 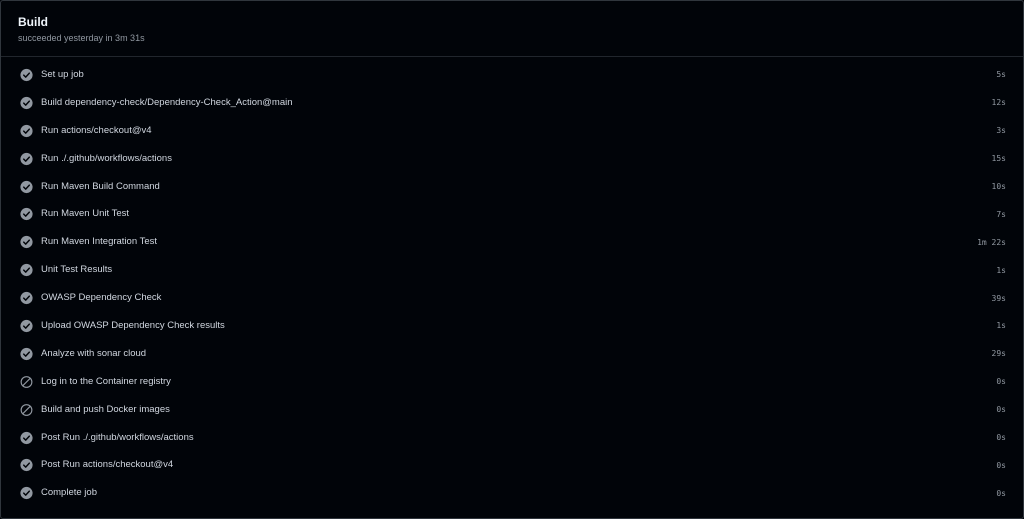 What do you see at coordinates (69, 493) in the screenshot?
I see `step-name: Complete job` at bounding box center [69, 493].